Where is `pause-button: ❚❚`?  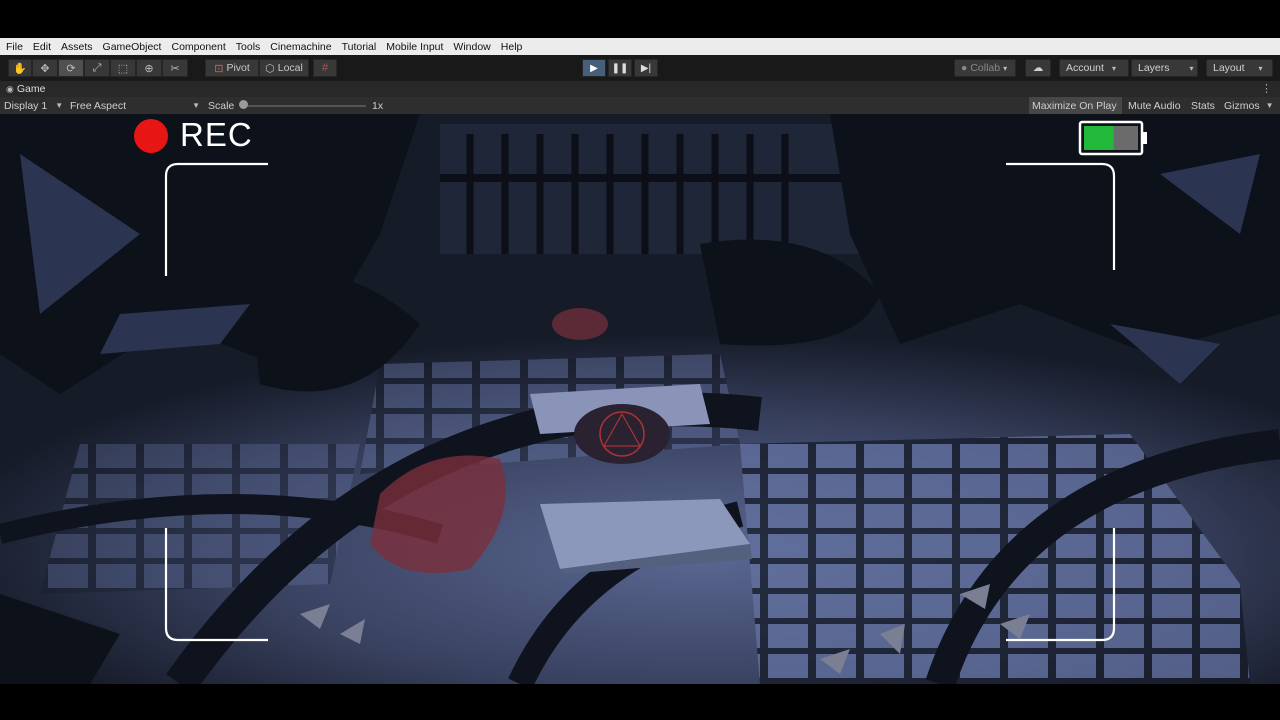
pause-button: ❚❚ is located at coordinates (620, 68).